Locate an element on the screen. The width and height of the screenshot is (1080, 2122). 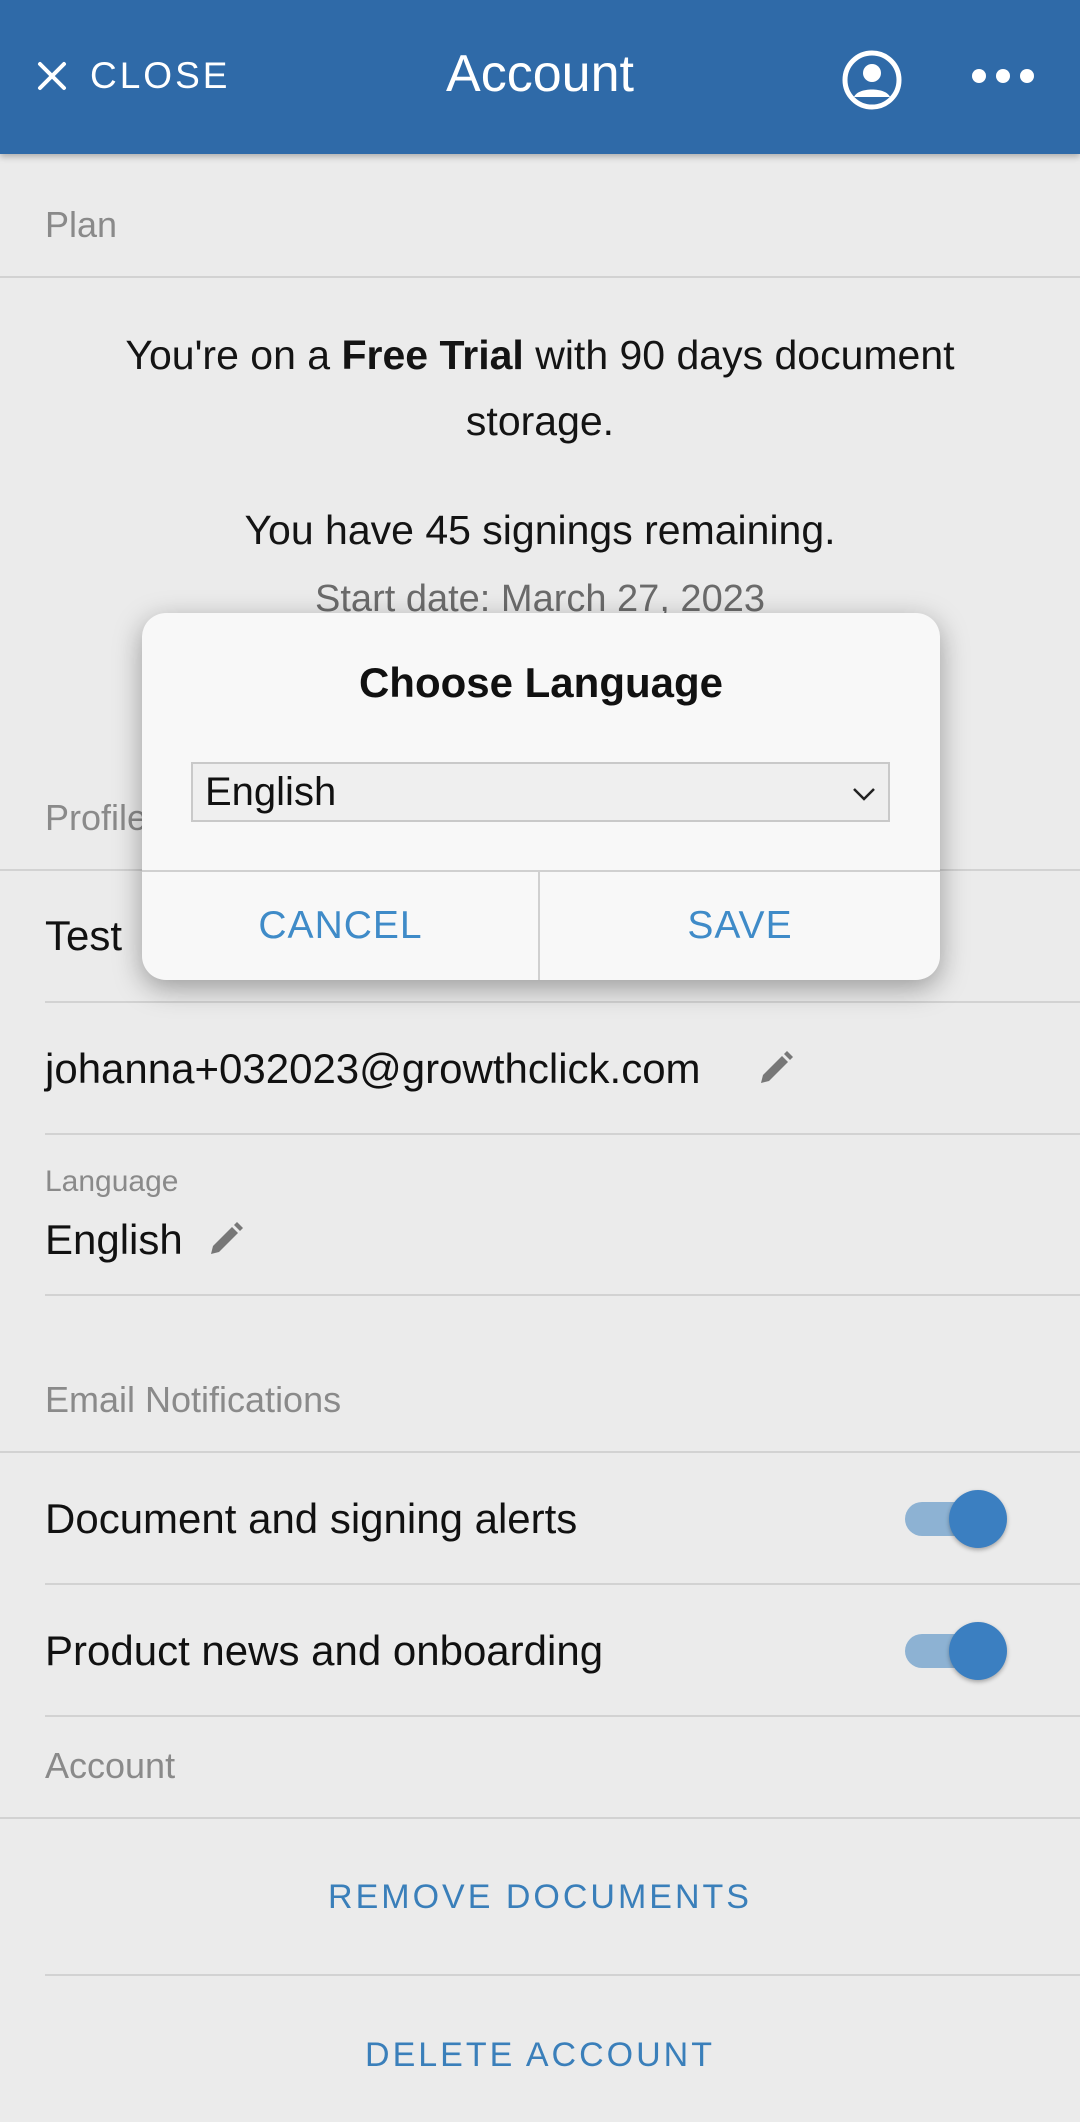
document-alerts-label: Document and signing alerts is located at coordinates (311, 1518).